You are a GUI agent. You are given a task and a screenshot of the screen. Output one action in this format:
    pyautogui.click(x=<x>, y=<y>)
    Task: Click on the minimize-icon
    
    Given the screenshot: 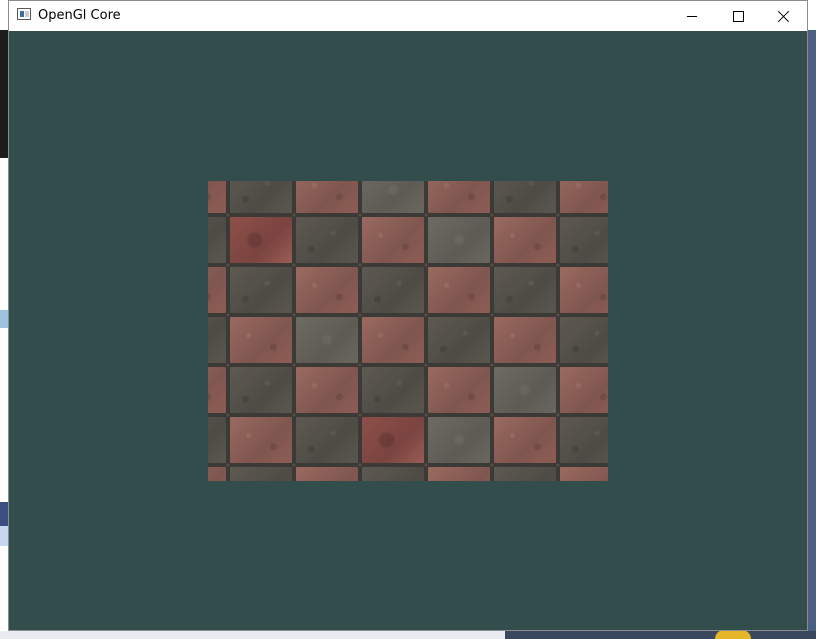 What is the action you would take?
    pyautogui.click(x=692, y=16)
    